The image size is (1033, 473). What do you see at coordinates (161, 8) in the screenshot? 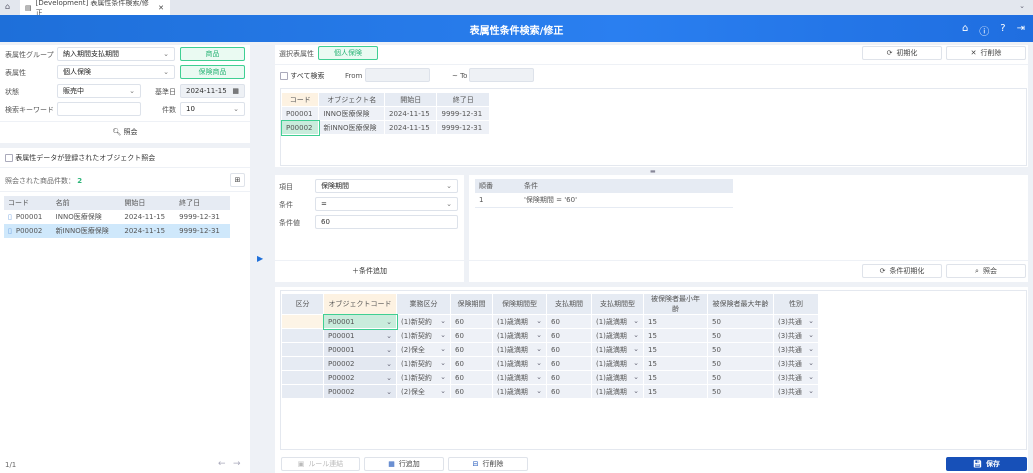
I see `close-icon: ✕` at bounding box center [161, 8].